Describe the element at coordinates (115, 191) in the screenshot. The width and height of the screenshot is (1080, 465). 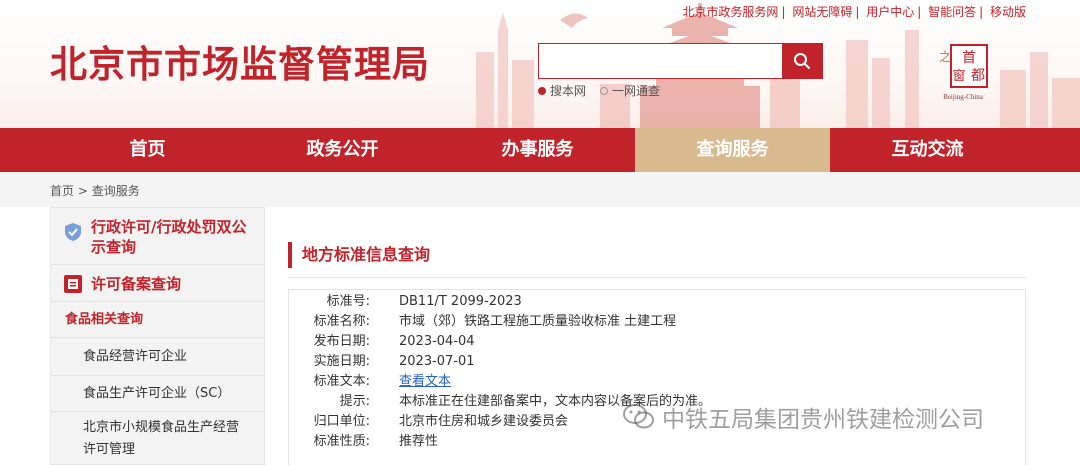
I see `breadcrumb-current: 查询服务` at that location.